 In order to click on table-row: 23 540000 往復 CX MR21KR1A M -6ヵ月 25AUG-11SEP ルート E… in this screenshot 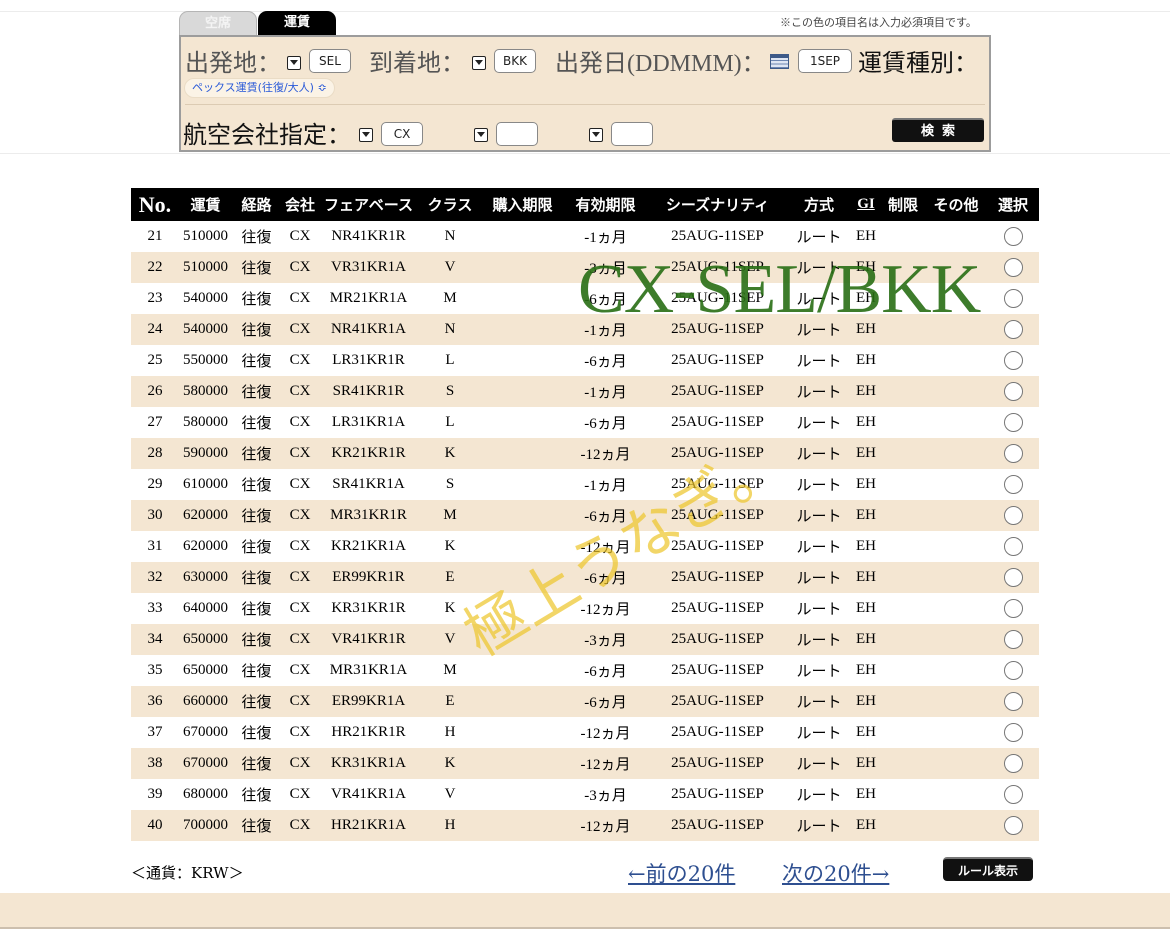, I will do `click(585, 298)`.